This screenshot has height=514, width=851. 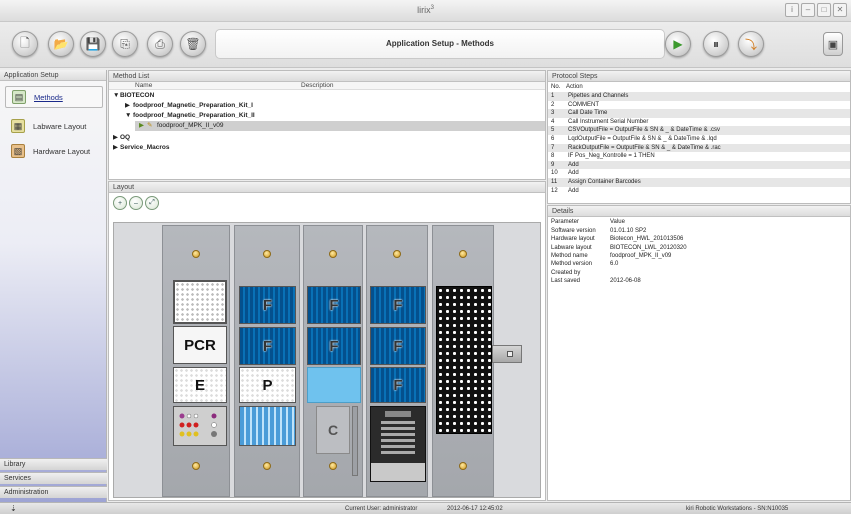 I want to click on play-icon: ▶, so click(x=678, y=44).